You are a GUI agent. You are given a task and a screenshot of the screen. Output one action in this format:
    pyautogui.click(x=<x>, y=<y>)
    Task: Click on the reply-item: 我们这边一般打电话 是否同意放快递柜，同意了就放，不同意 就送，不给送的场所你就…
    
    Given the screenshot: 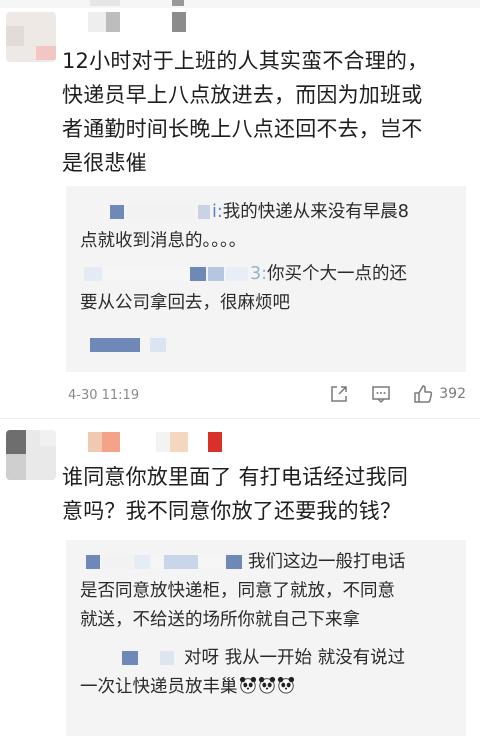 What is the action you would take?
    pyautogui.click(x=267, y=591)
    